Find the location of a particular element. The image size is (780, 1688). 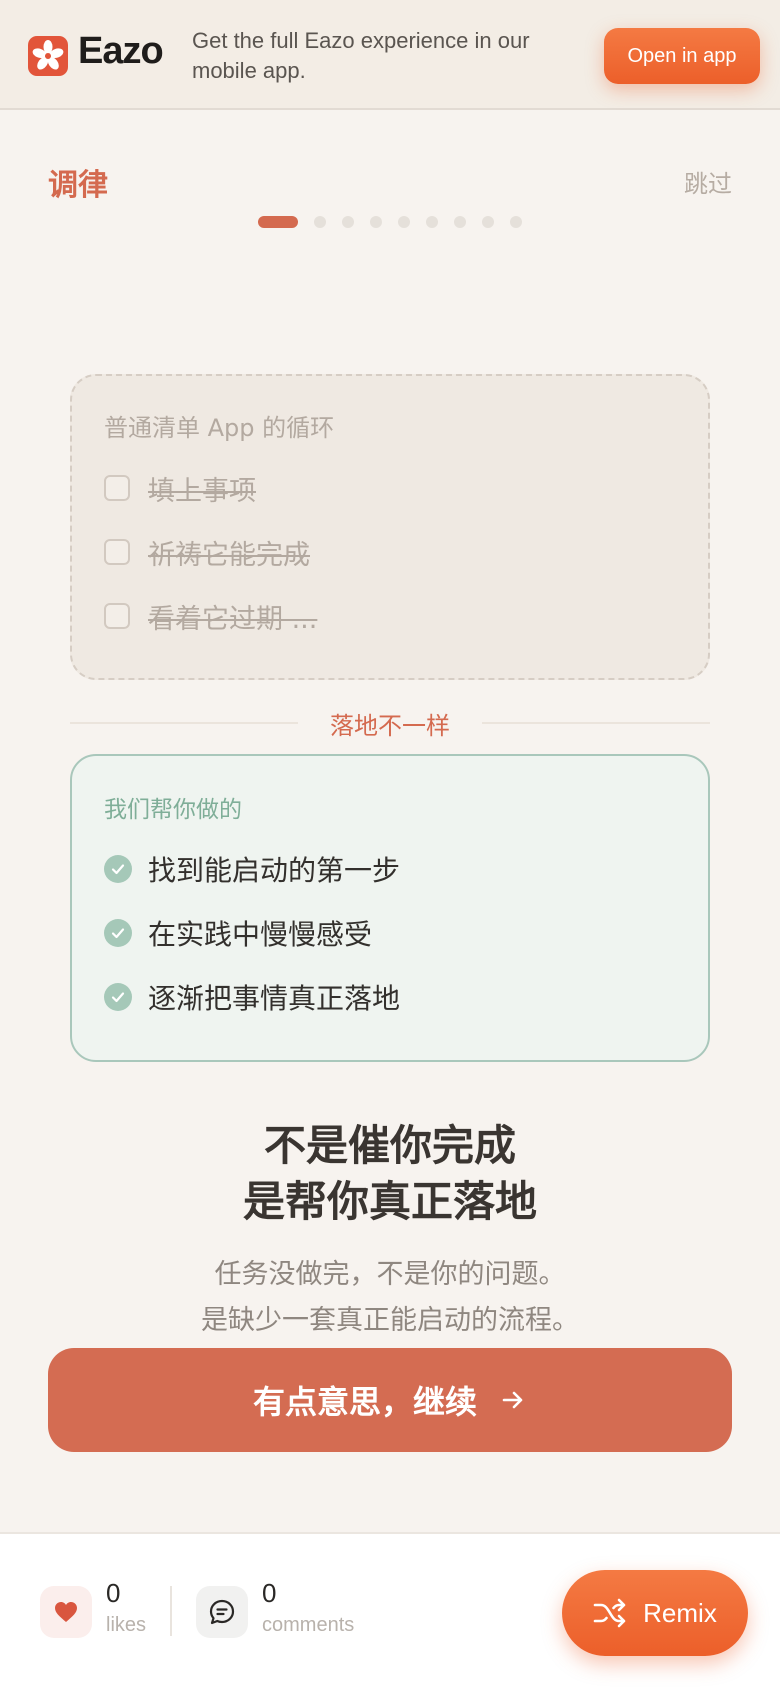

continue-button-label: 有点意思，继续 is located at coordinates (364, 1402).